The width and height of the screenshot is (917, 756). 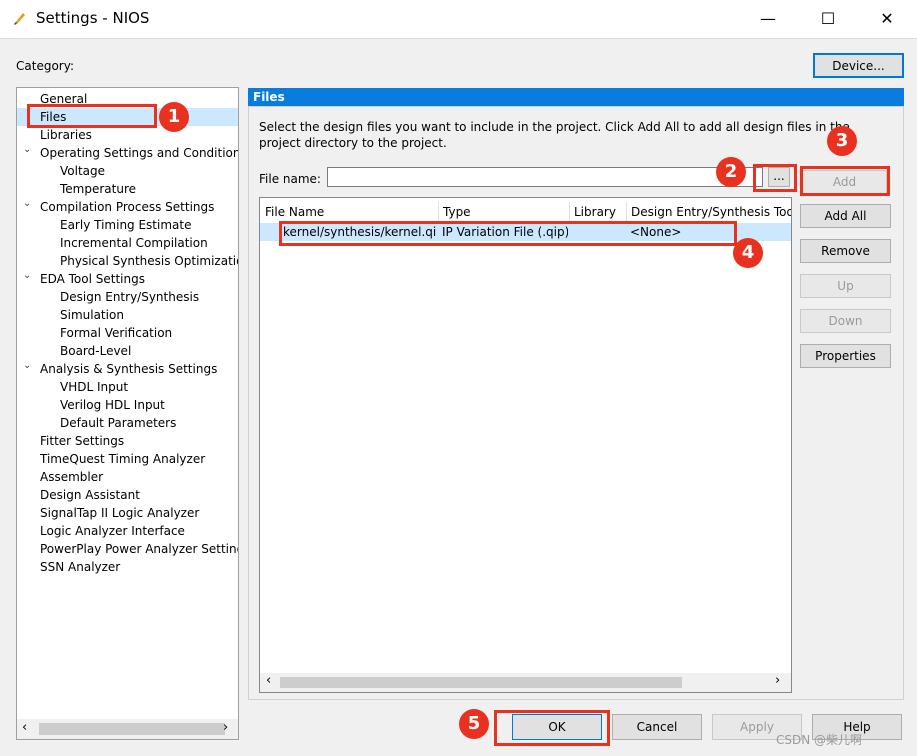 I want to click on file-name-label: File name:, so click(x=290, y=179).